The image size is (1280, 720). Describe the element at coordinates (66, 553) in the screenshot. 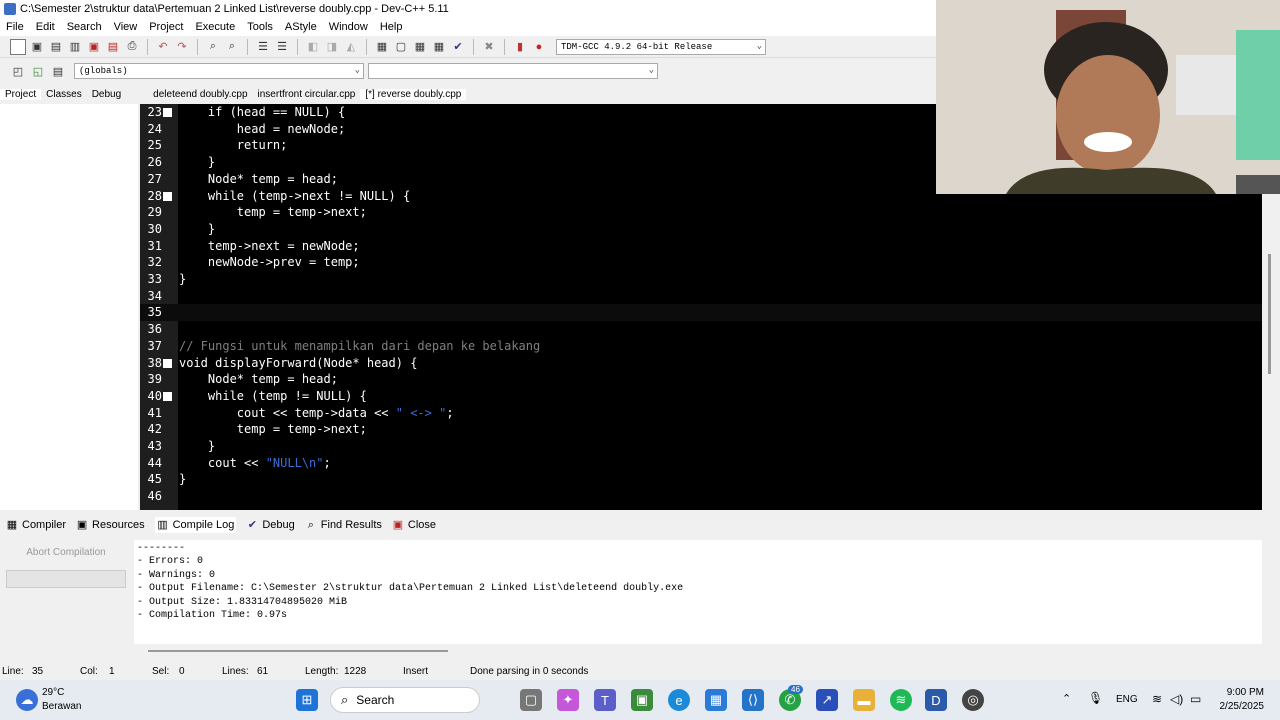

I see `abort-compilation-button: Abort Compilation` at that location.